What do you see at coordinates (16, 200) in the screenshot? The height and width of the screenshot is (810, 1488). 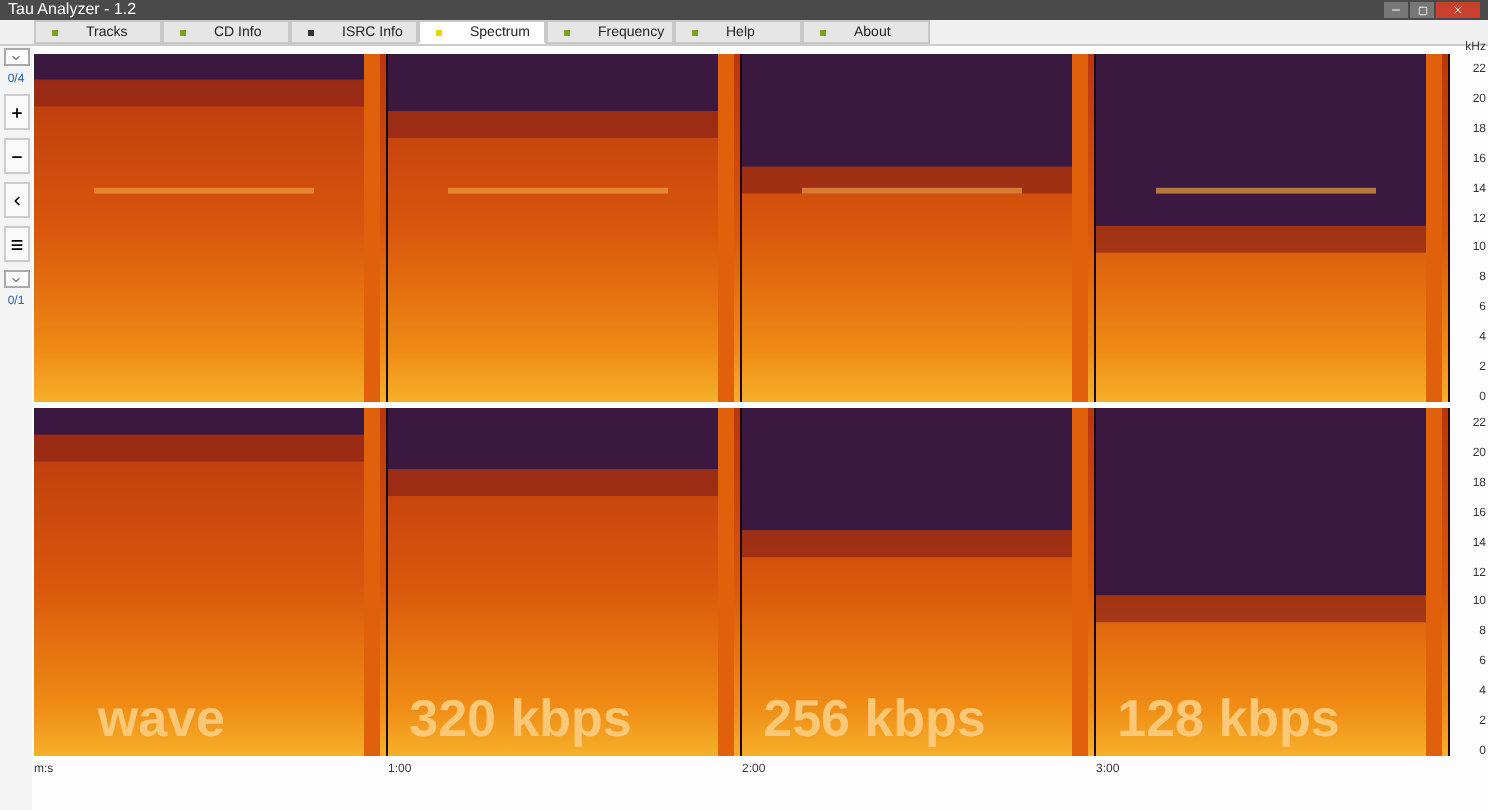 I see `chevron-left-icon` at bounding box center [16, 200].